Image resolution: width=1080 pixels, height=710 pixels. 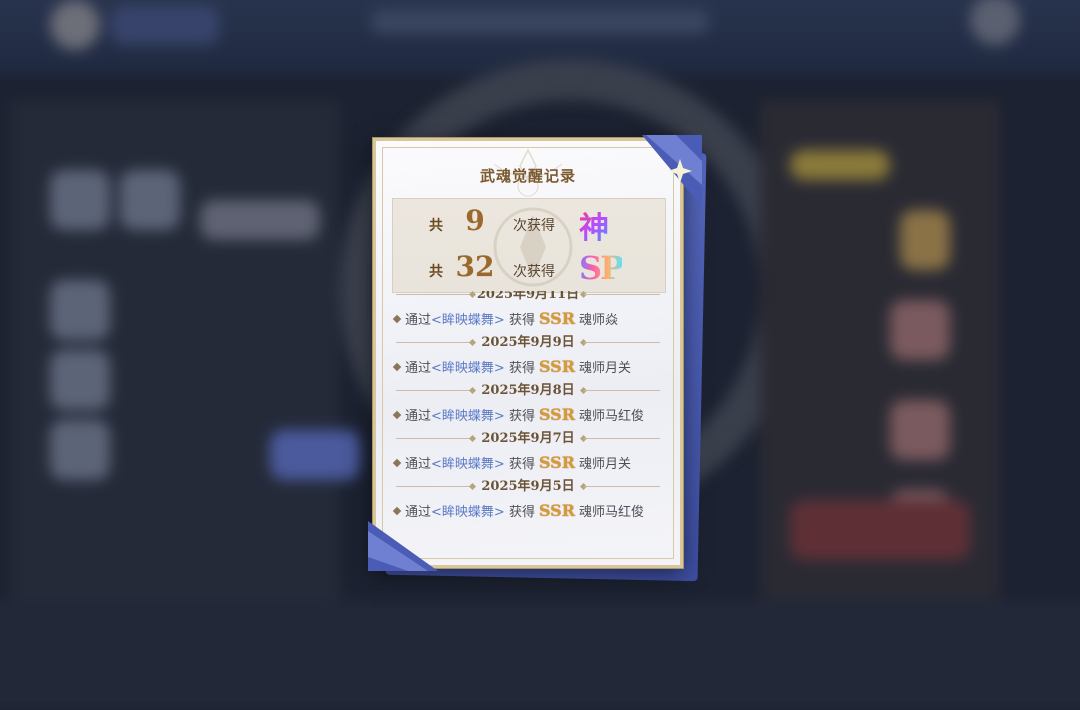 I want to click on record-result: 魂师焱, so click(x=599, y=320).